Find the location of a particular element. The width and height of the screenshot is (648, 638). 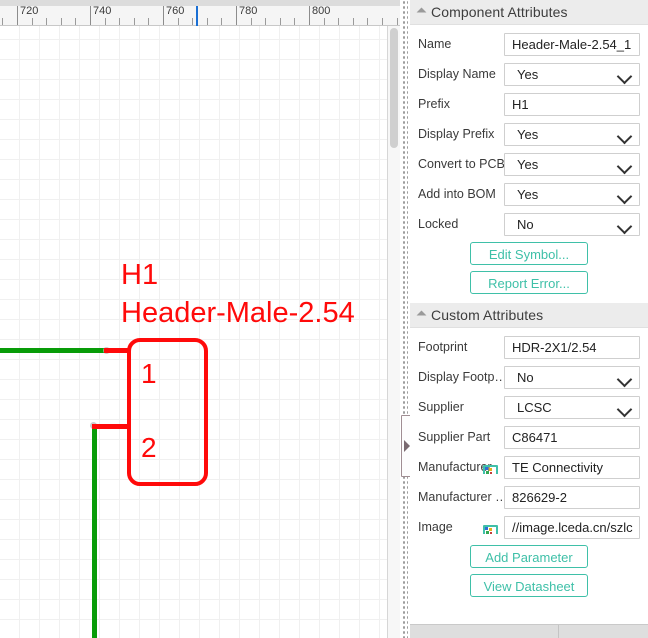

canvas-vertical-scrollbar-thumb is located at coordinates (394, 88).